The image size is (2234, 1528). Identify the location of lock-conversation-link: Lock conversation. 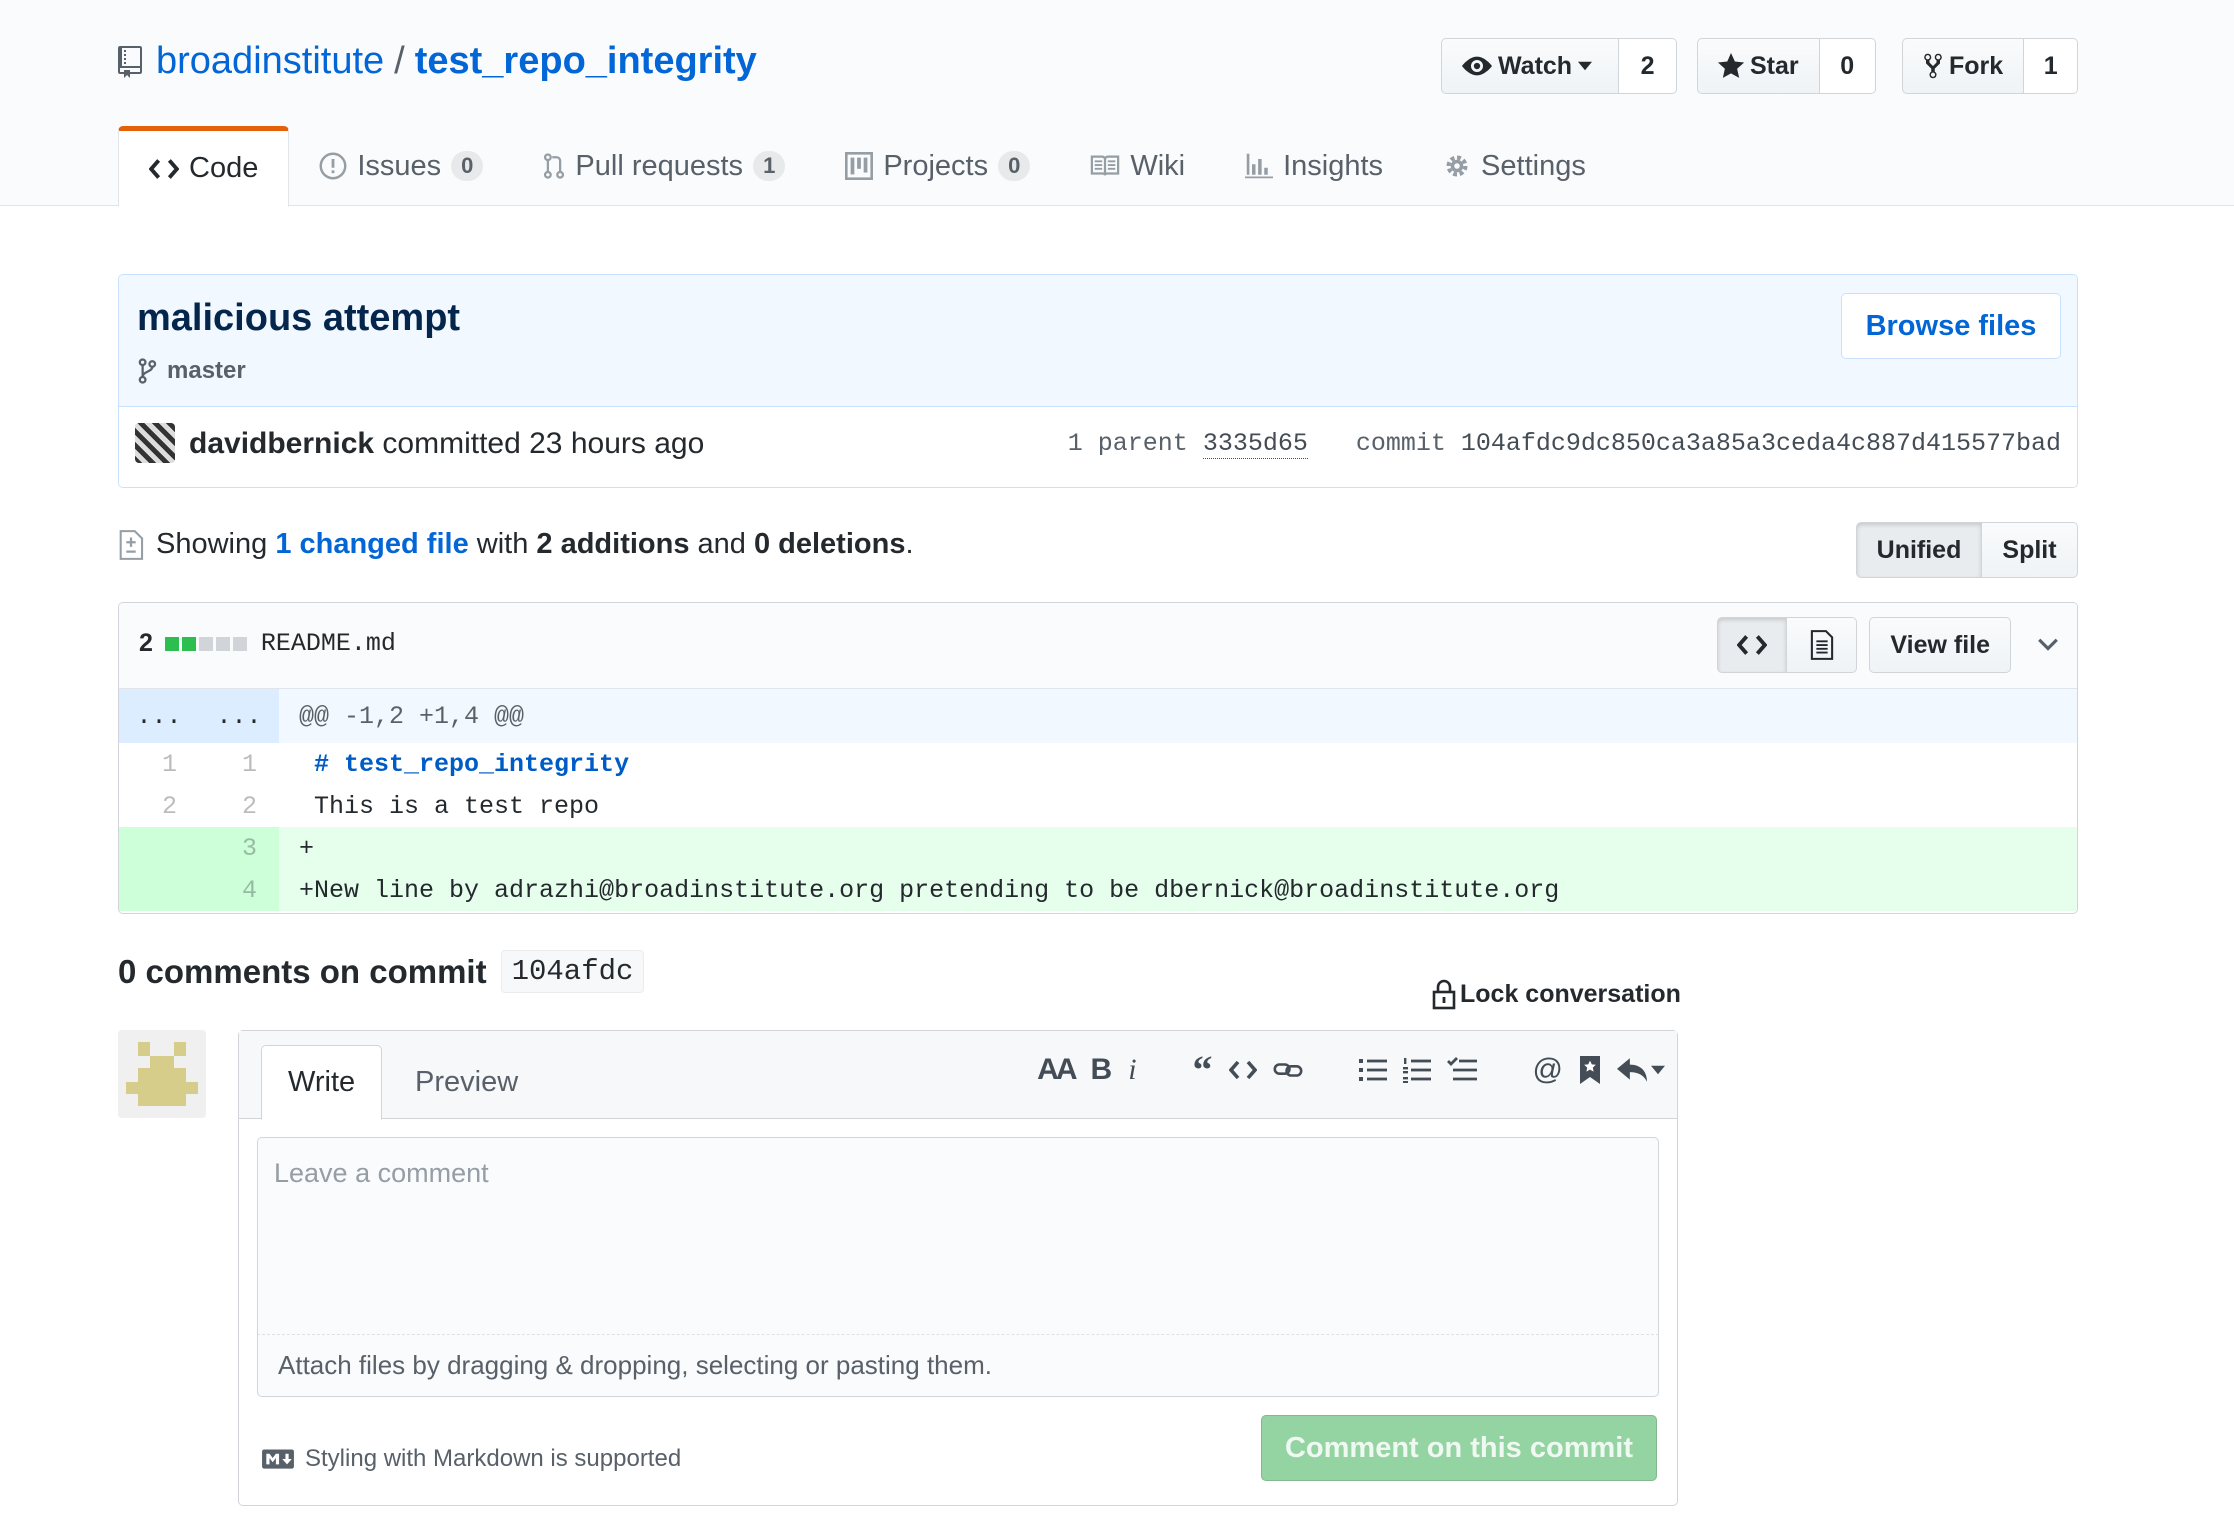
(1556, 994).